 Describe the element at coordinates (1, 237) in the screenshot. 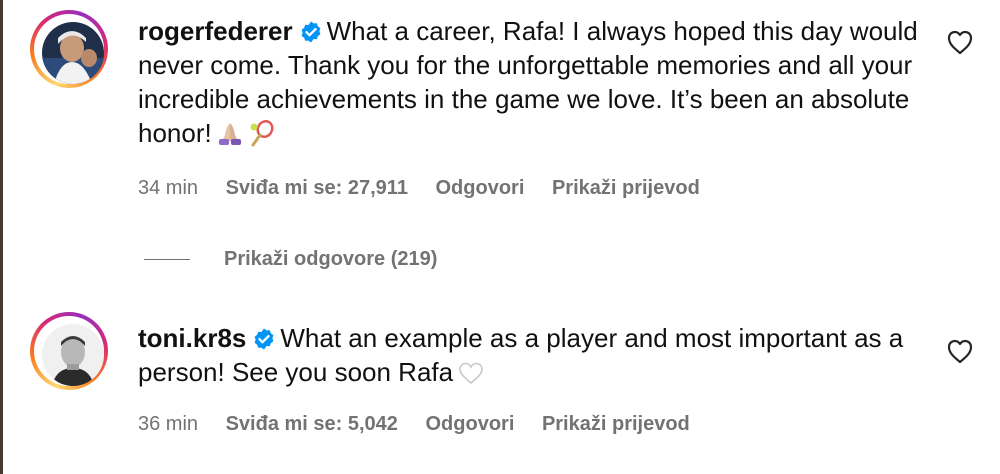

I see `panel-edge` at that location.